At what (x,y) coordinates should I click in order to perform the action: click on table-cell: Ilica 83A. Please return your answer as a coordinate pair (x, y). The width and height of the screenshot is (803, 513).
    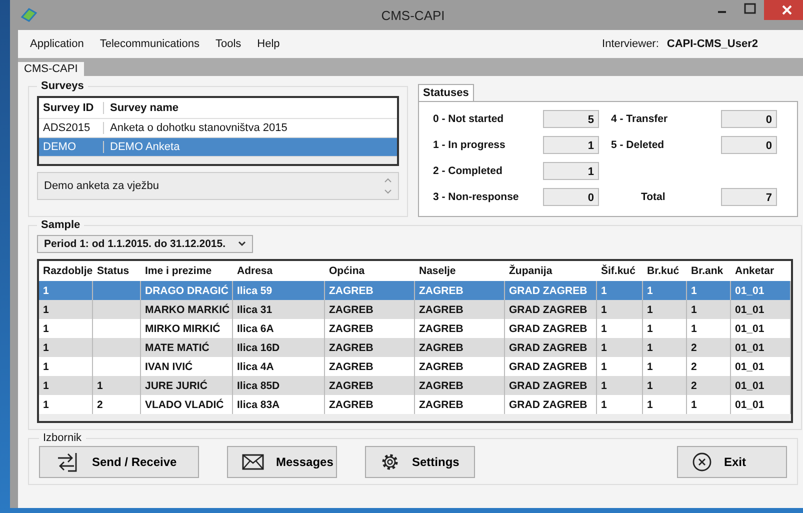
    Looking at the image, I should click on (258, 404).